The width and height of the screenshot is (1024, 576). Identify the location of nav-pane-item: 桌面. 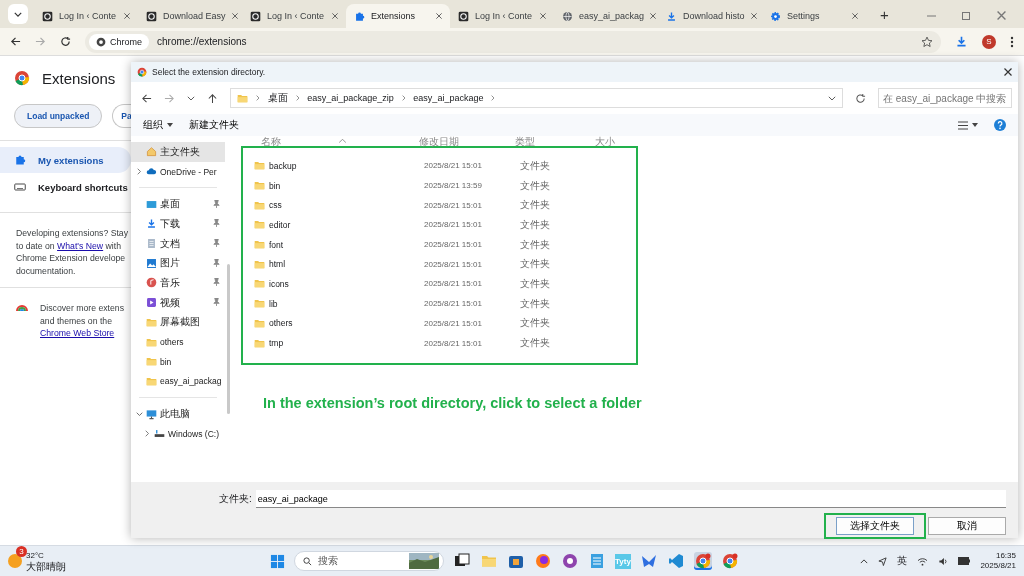
(178, 204).